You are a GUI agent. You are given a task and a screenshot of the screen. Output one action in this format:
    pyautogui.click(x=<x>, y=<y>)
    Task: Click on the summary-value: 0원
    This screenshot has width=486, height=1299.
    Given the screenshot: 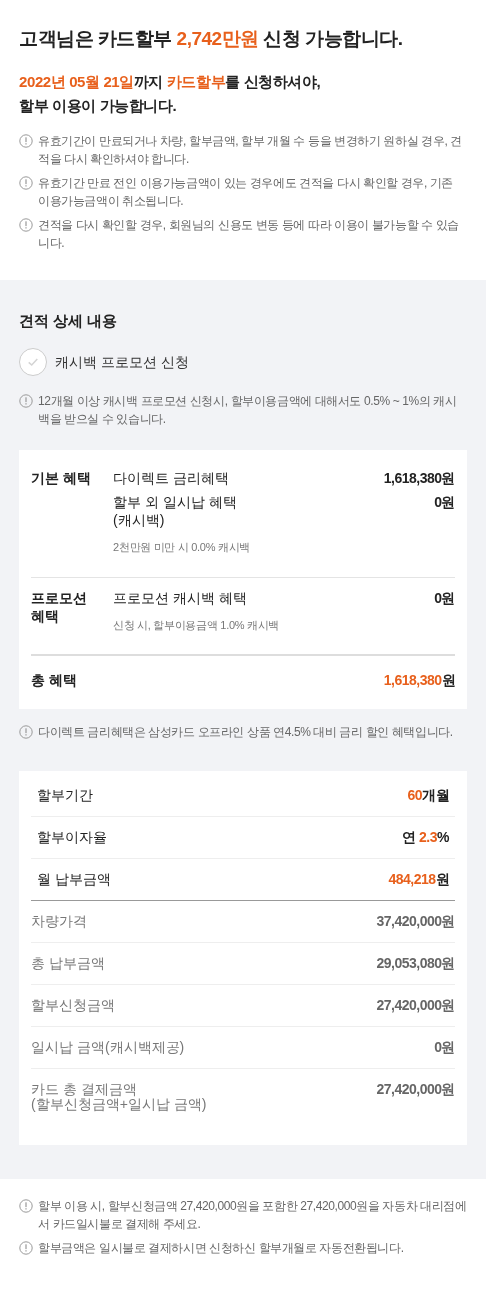 What is the action you would take?
    pyautogui.click(x=444, y=1047)
    